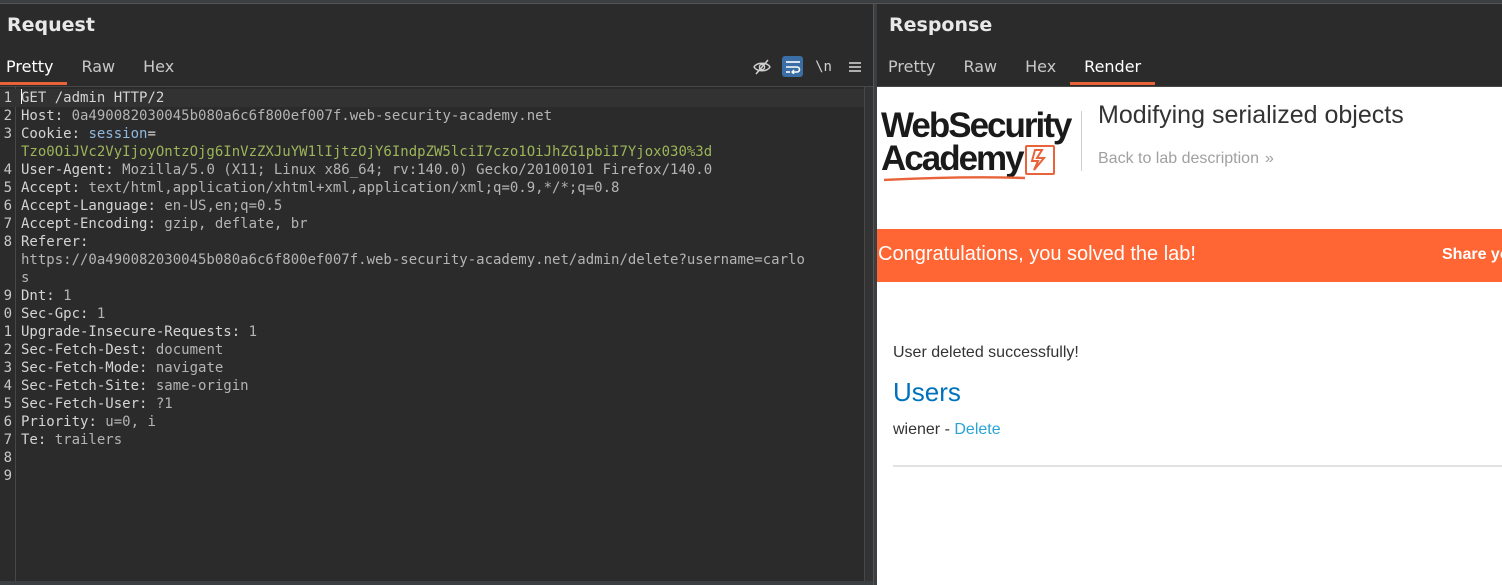 This screenshot has width=1502, height=585. I want to click on header-separator, so click(1081, 141).